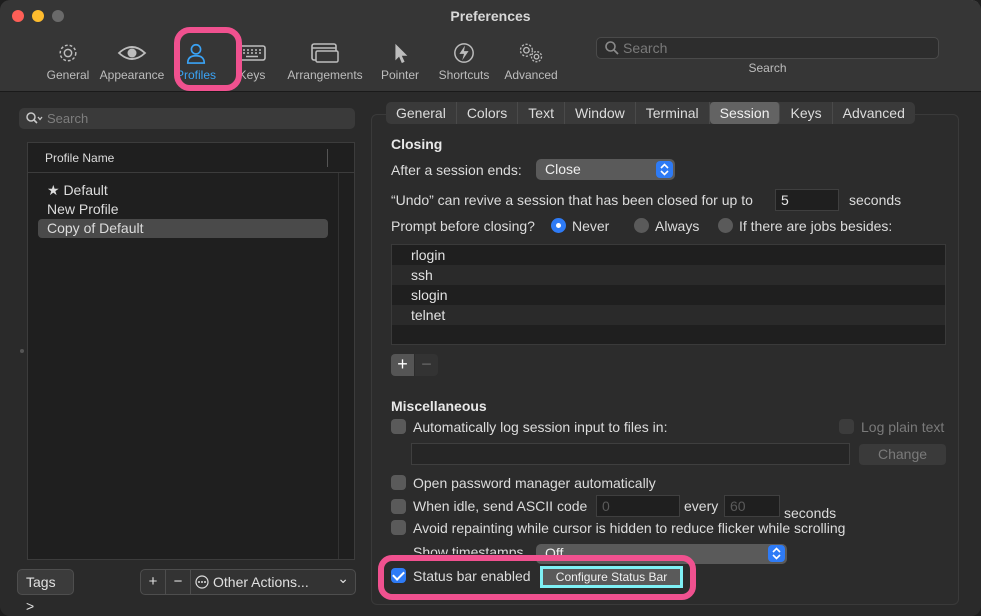  I want to click on profile-name-column-header: Profile Name, so click(80, 158).